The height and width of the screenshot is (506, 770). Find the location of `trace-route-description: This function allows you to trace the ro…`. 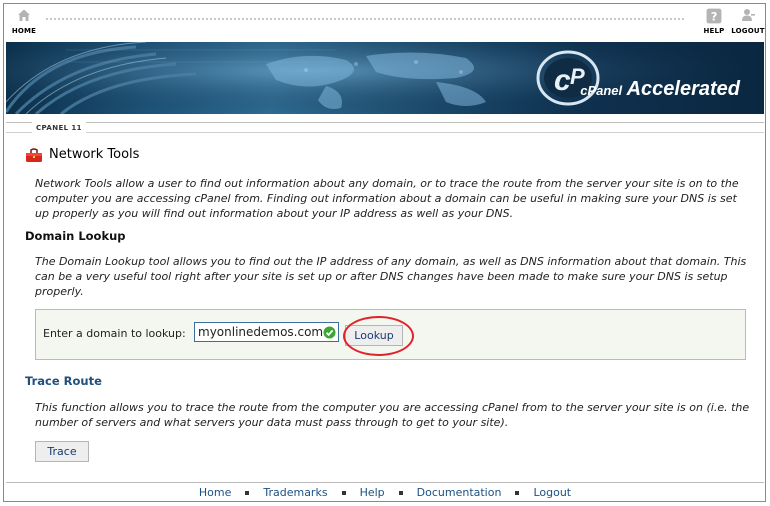

trace-route-description: This function allows you to trace the ro… is located at coordinates (392, 415).